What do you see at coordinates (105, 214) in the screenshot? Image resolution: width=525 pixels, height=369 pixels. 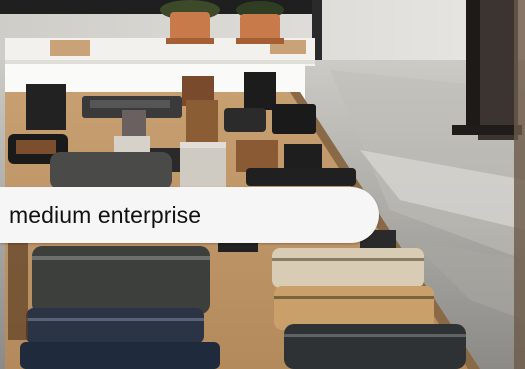 I see `category-label-text: medium enterprise` at bounding box center [105, 214].